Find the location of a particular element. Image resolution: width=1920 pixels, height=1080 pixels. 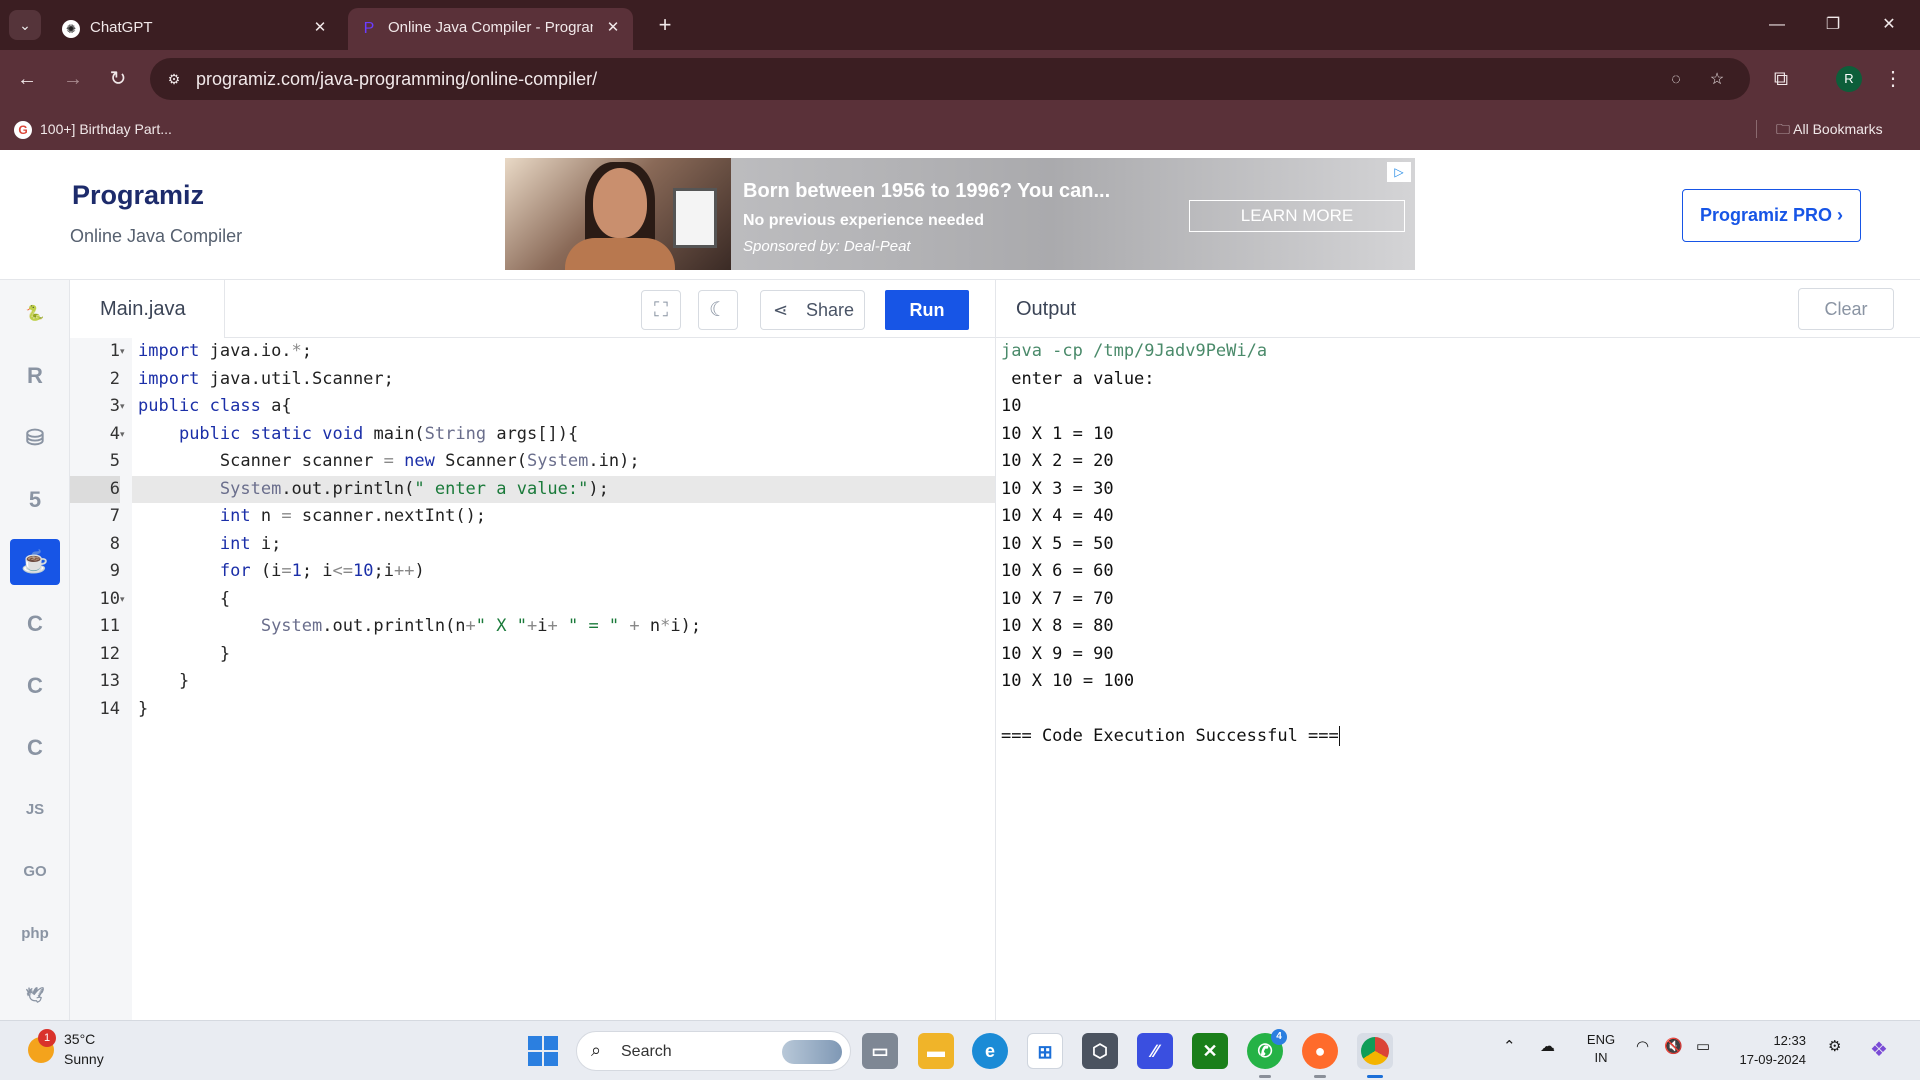

line-number: 14 is located at coordinates (109, 708).